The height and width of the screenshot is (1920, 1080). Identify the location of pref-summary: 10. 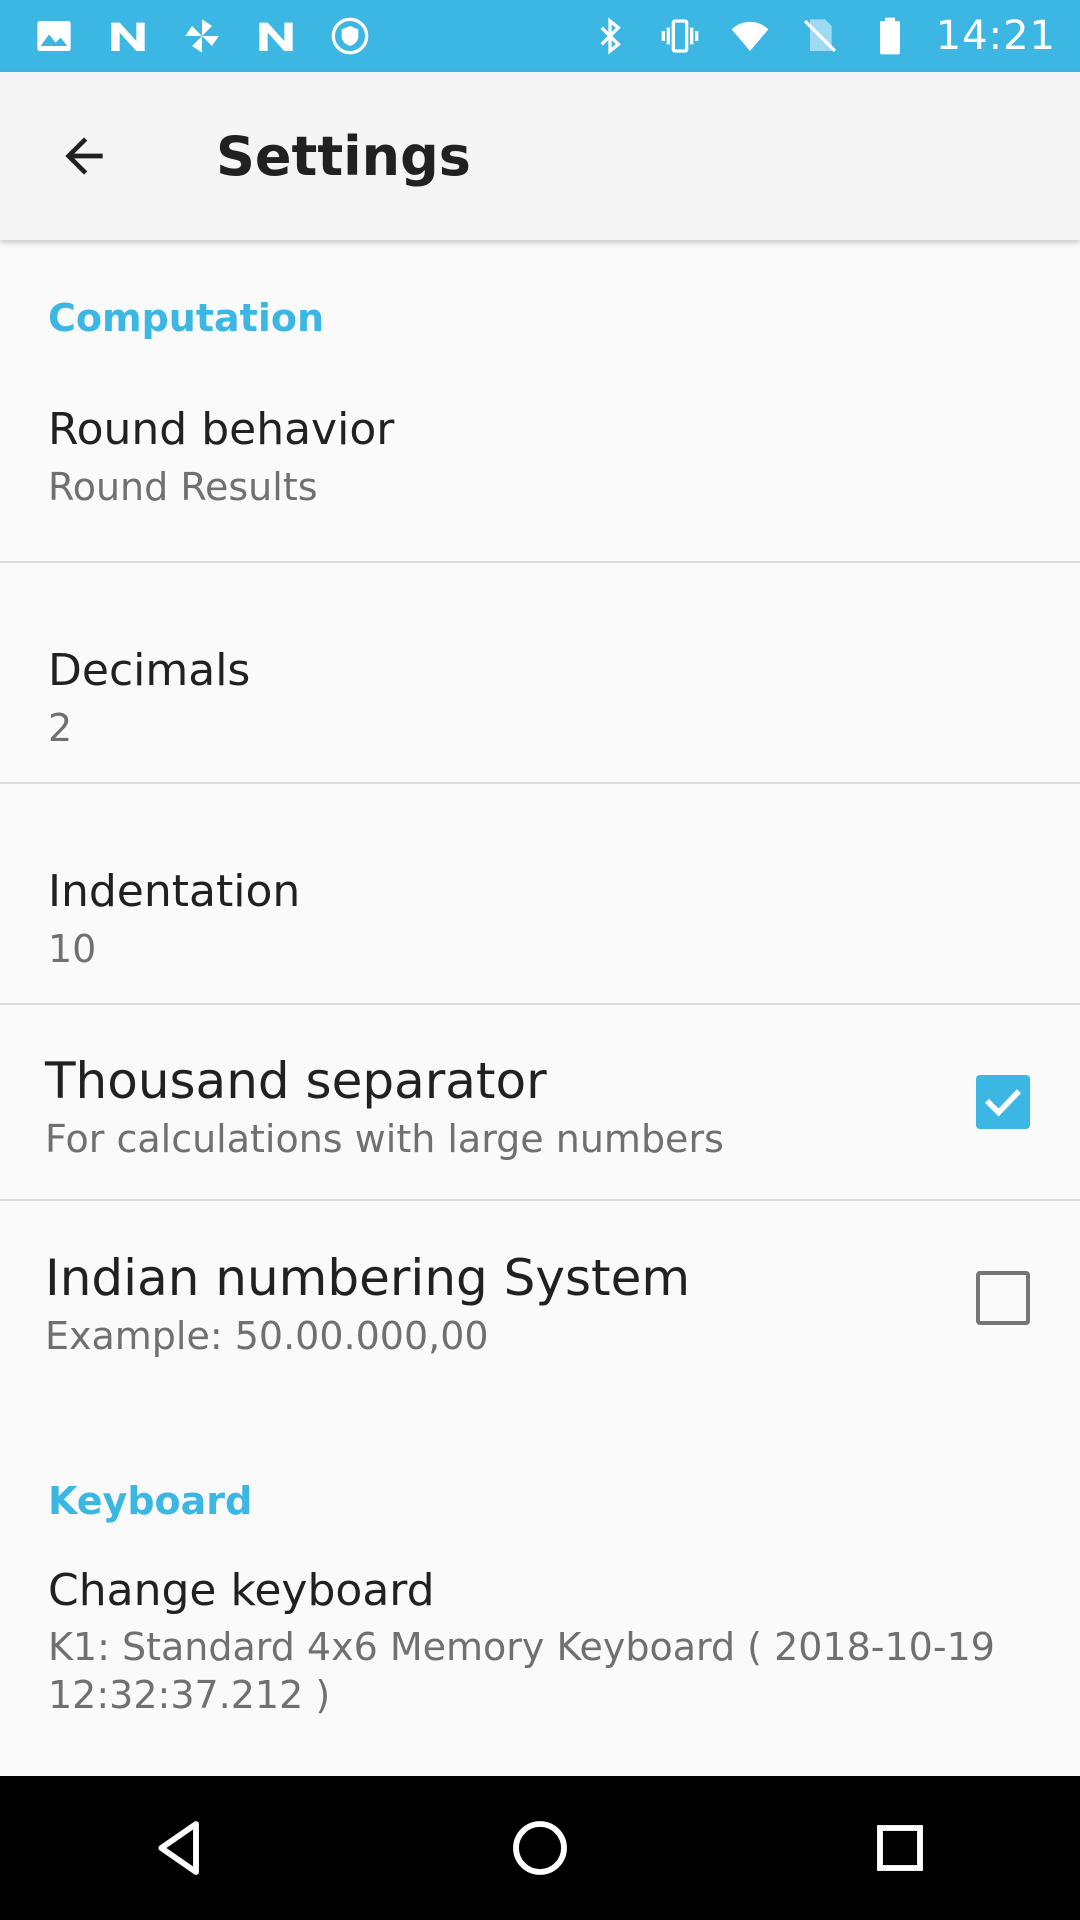
(72, 949).